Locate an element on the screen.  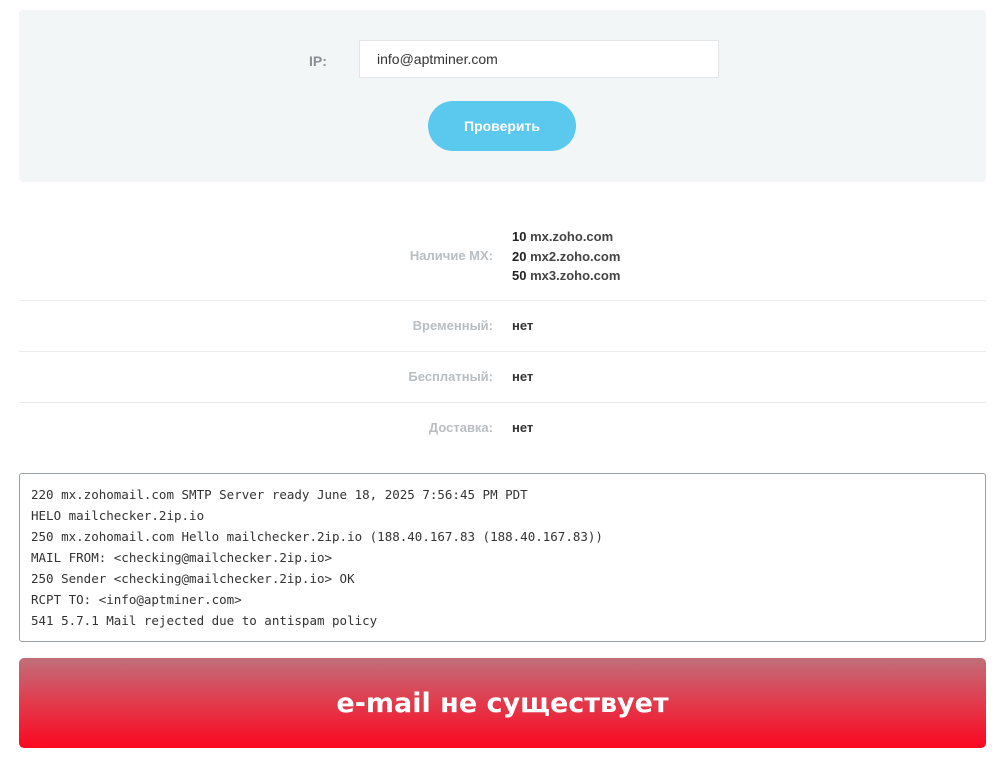
log-line: MAIL FROM: <checking@mailchecker.2ip.io> is located at coordinates (182, 557).